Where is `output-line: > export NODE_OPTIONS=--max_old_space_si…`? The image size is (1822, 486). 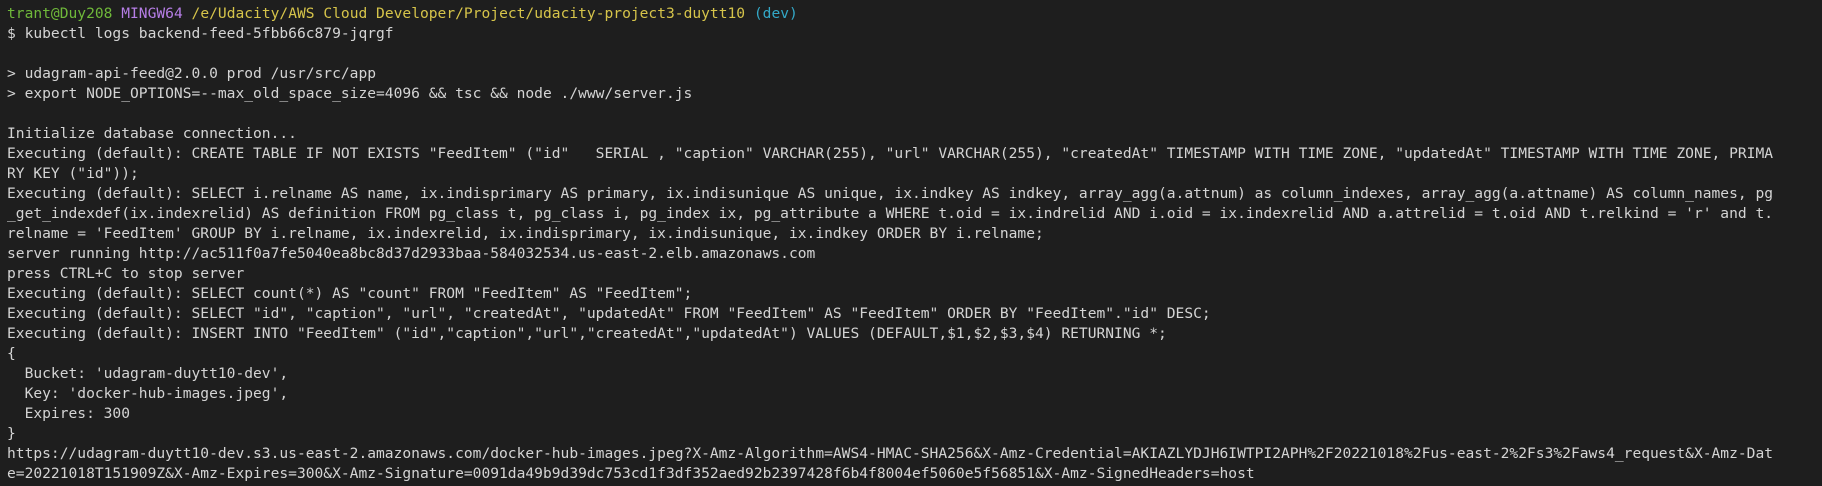
output-line: > export NODE_OPTIONS=--max_old_space_si… is located at coordinates (350, 93).